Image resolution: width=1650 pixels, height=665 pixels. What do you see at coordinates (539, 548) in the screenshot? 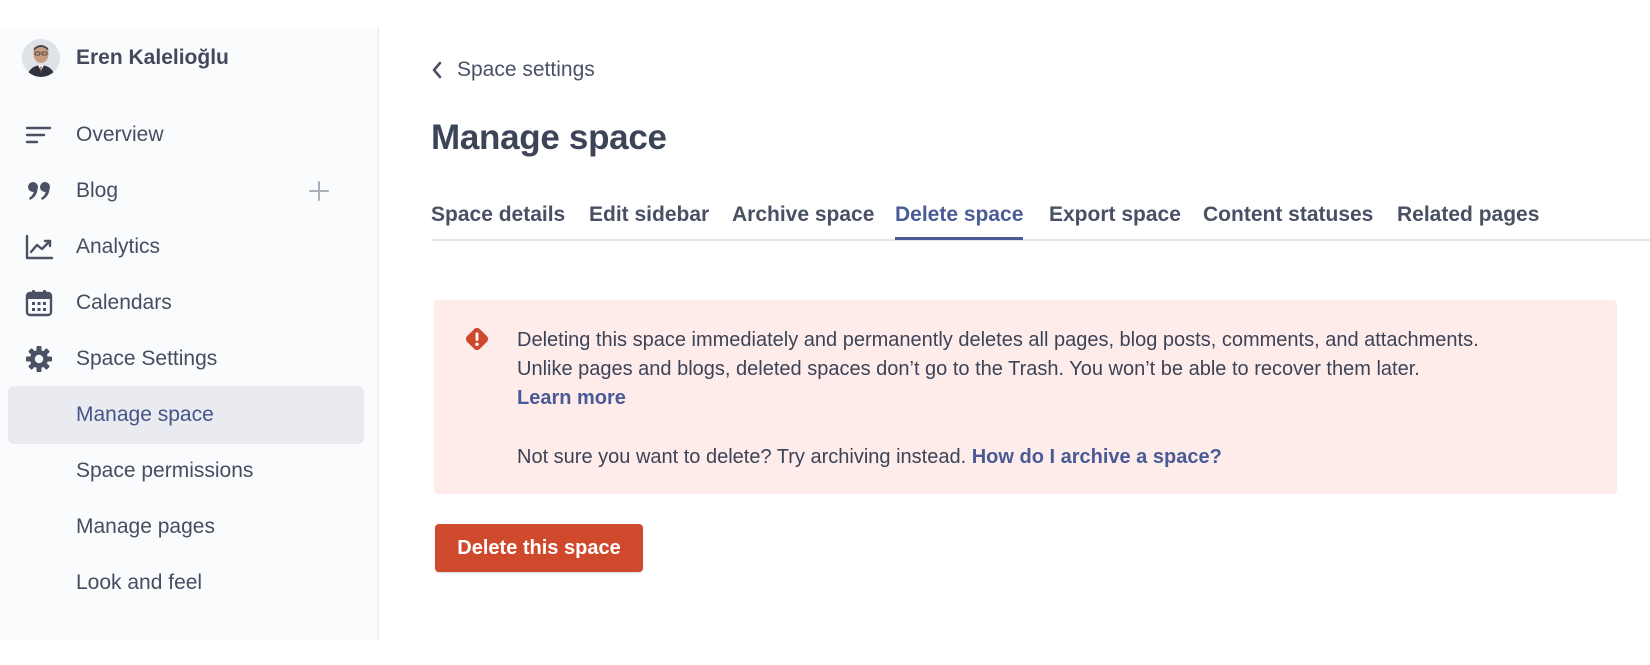
I see `delete-space-button: Delete this space` at bounding box center [539, 548].